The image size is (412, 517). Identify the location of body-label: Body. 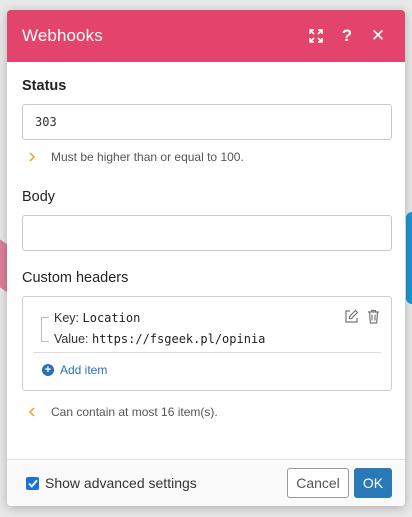
(39, 197).